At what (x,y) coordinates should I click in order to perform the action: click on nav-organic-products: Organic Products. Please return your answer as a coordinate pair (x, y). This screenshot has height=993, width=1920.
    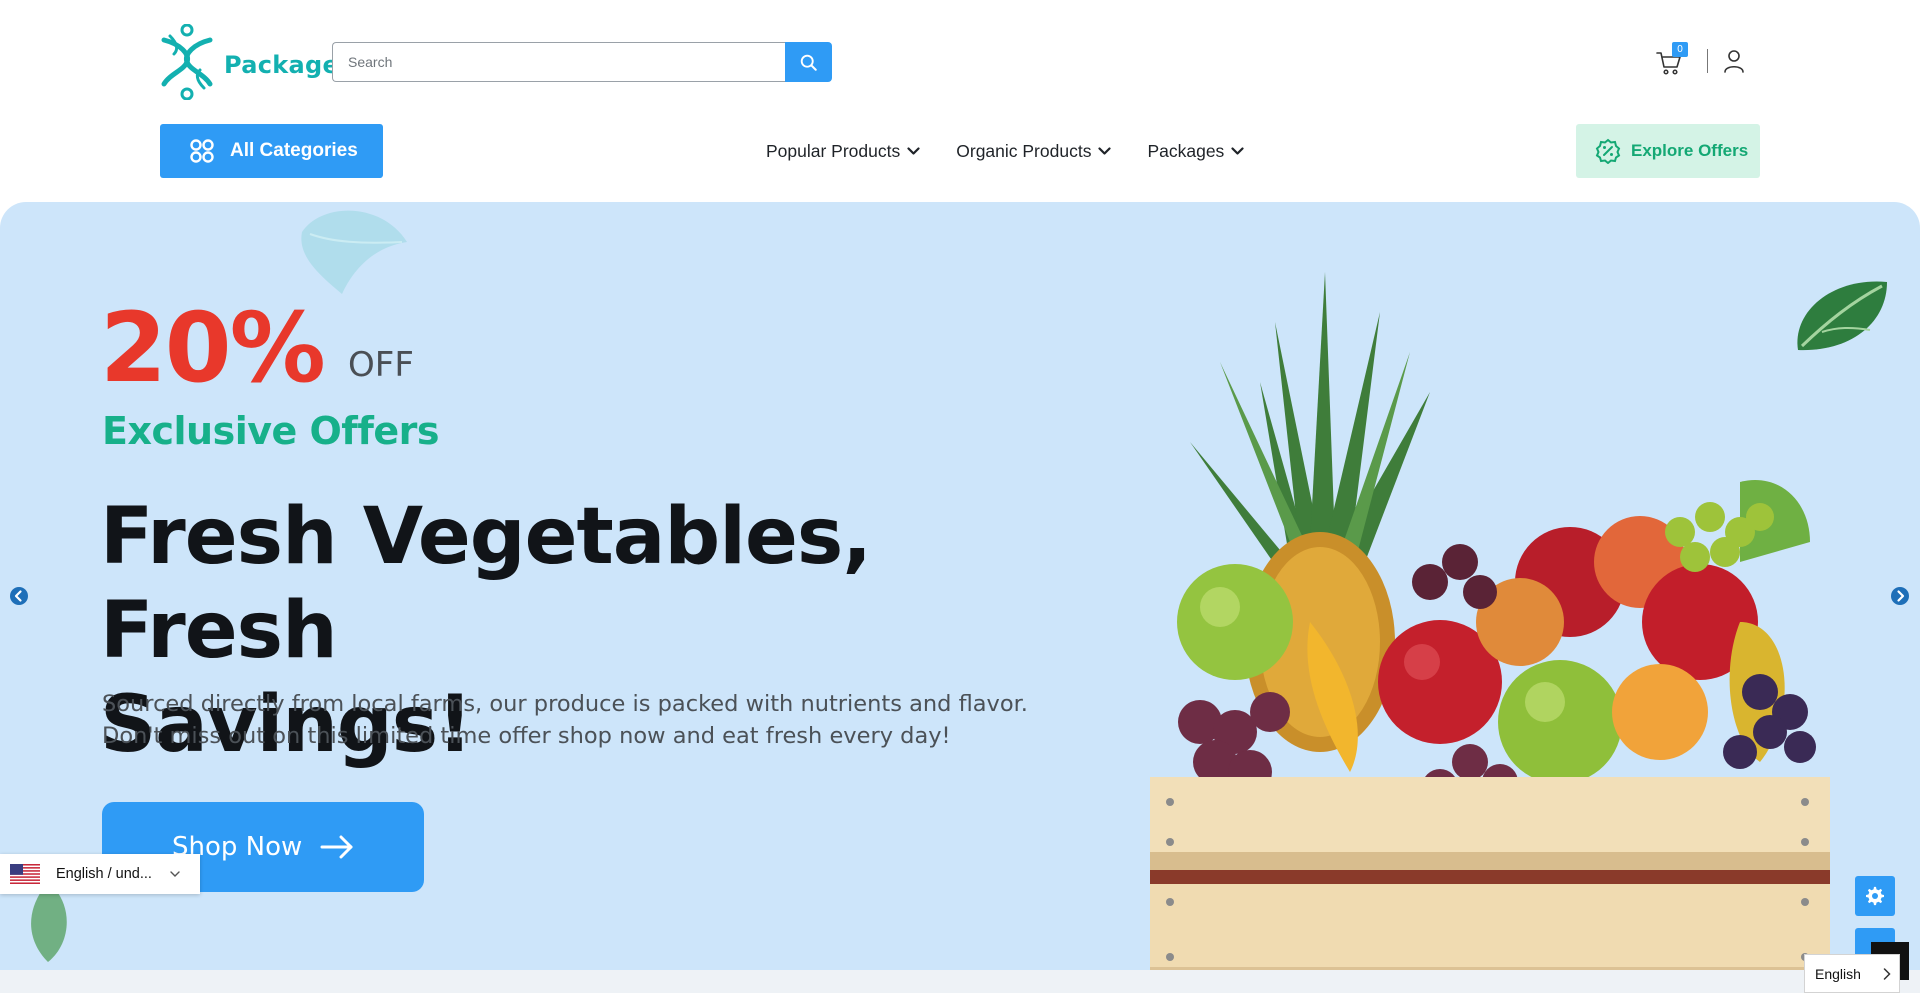
    Looking at the image, I should click on (1034, 151).